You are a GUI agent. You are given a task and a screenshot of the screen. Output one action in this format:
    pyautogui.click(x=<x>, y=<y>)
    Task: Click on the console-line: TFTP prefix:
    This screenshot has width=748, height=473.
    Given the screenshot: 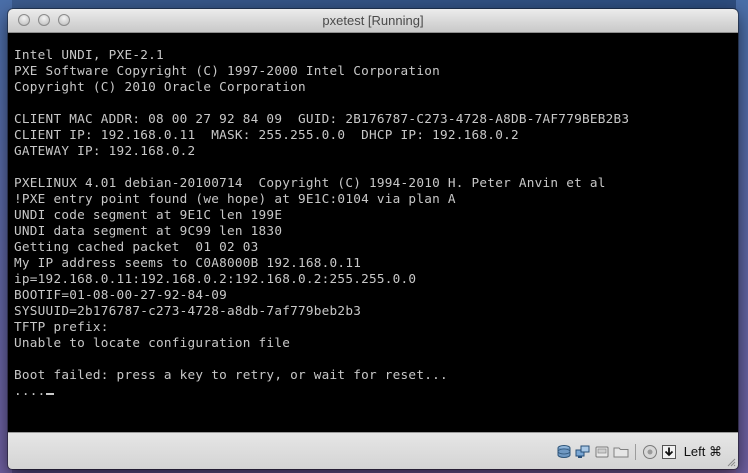 What is the action you would take?
    pyautogui.click(x=61, y=326)
    